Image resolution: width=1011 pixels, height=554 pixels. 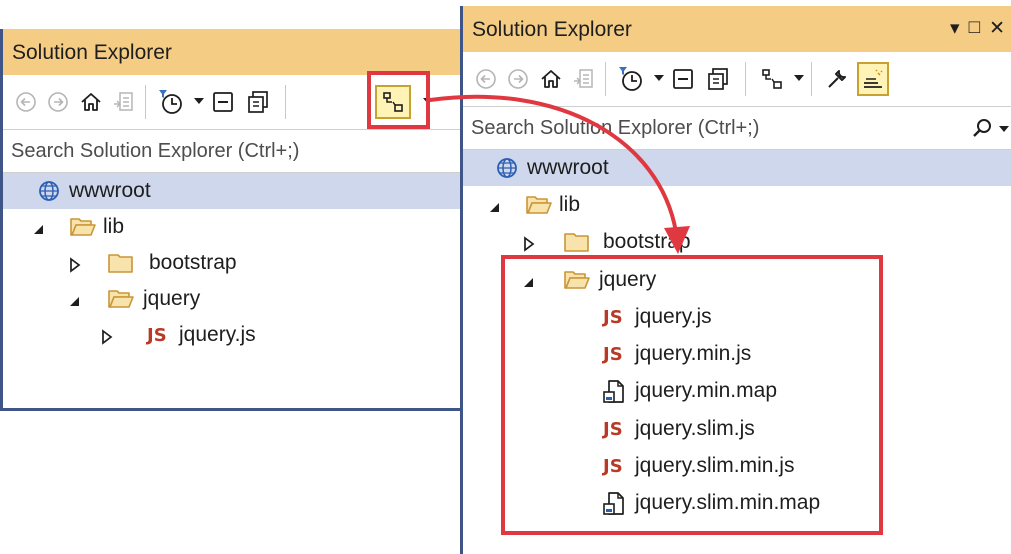 What do you see at coordinates (974, 28) in the screenshot?
I see `maximize-icon: □` at bounding box center [974, 28].